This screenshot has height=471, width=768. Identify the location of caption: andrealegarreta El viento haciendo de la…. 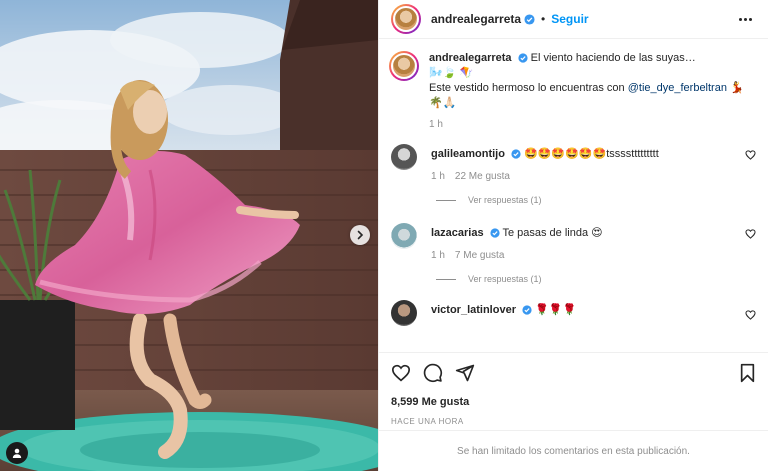
(572, 90).